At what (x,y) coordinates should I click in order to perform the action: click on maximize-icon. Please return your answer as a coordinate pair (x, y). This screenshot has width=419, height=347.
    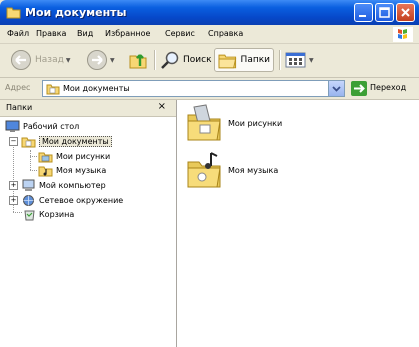
    Looking at the image, I should click on (384, 12).